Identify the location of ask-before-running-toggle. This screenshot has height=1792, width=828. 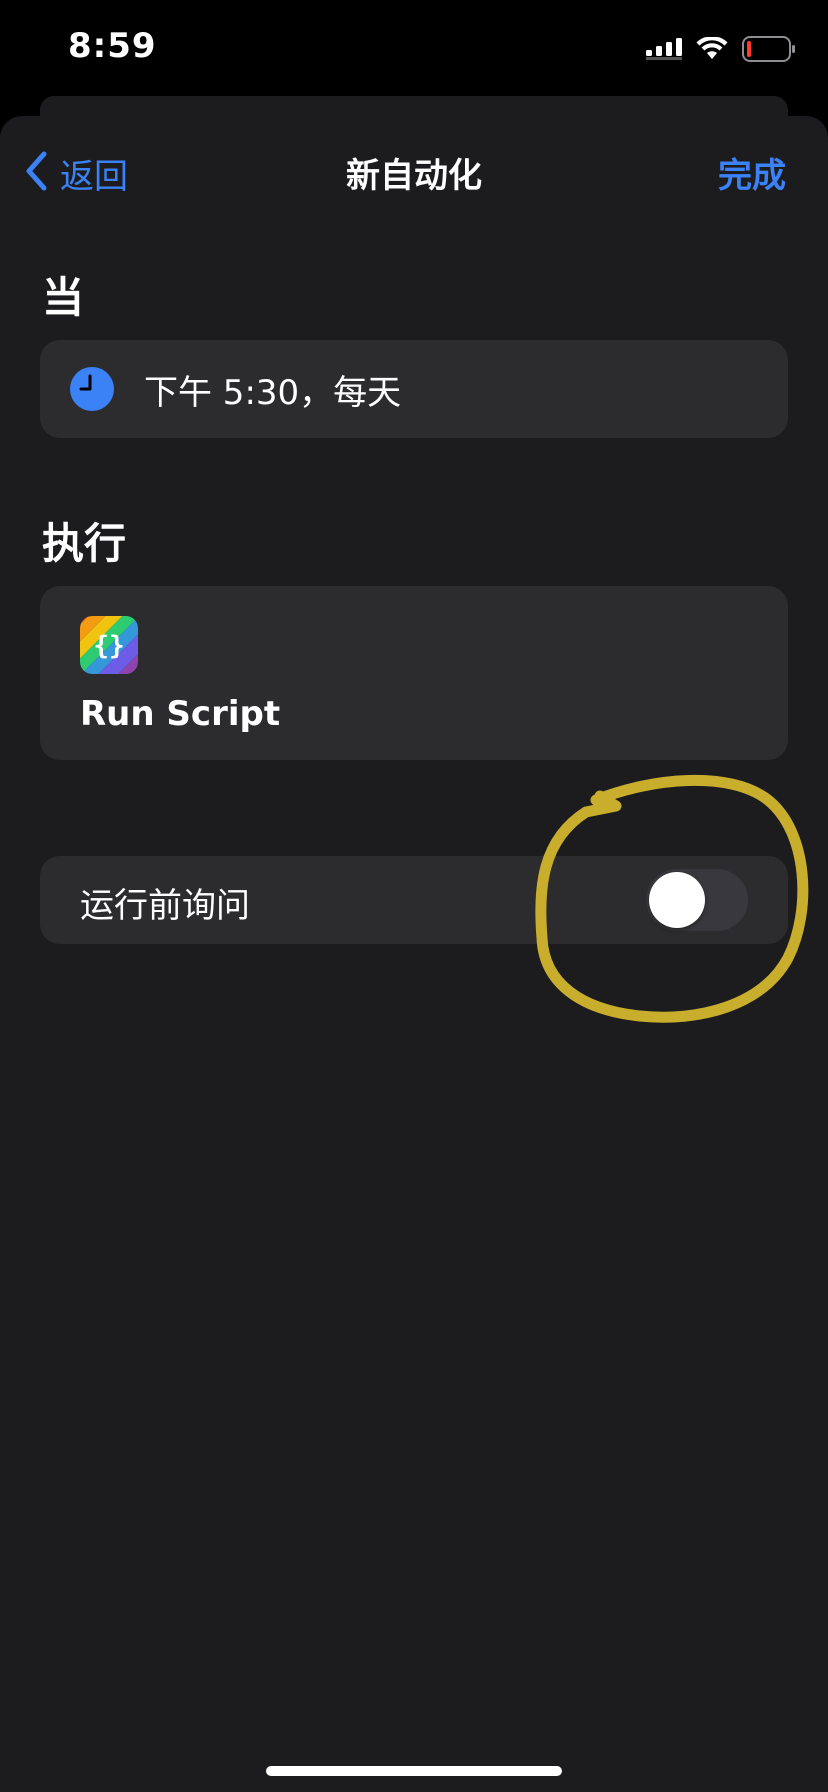
(697, 900).